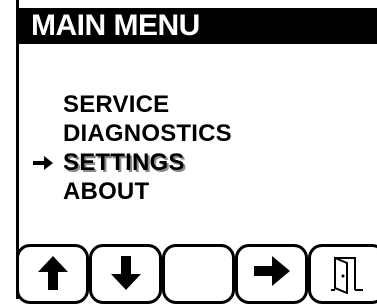 The width and height of the screenshot is (377, 304). Describe the element at coordinates (115, 25) in the screenshot. I see `page-title: MAIN MENU` at that location.